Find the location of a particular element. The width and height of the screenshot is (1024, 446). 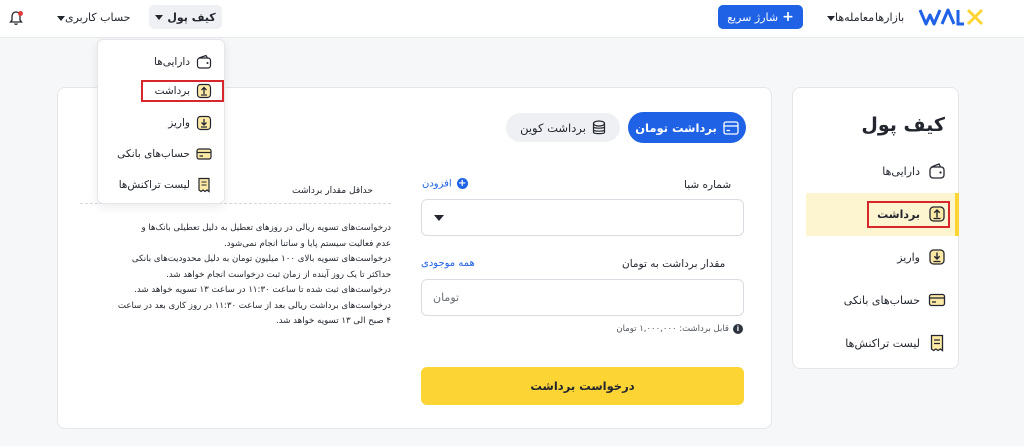

min-withdraw-label: حداقل مقدار برداشت is located at coordinates (332, 191).